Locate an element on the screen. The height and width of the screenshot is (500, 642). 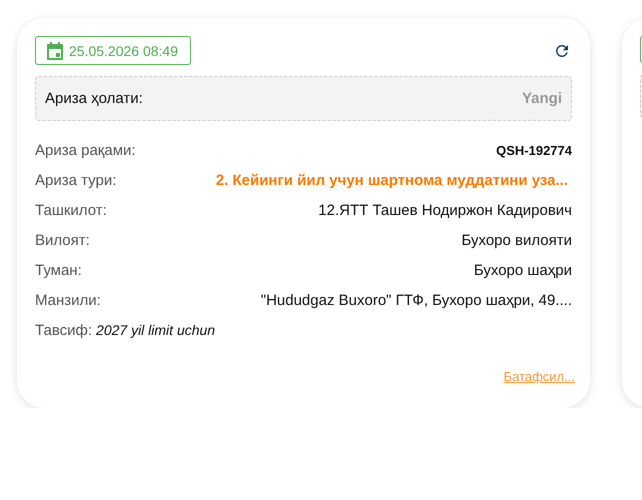
field-label: Манзили: is located at coordinates (68, 300).